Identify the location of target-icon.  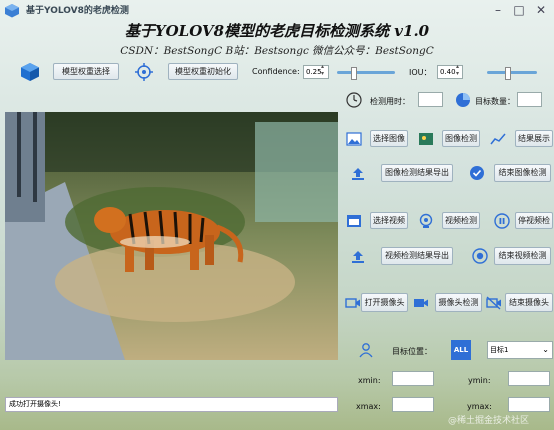
(144, 72).